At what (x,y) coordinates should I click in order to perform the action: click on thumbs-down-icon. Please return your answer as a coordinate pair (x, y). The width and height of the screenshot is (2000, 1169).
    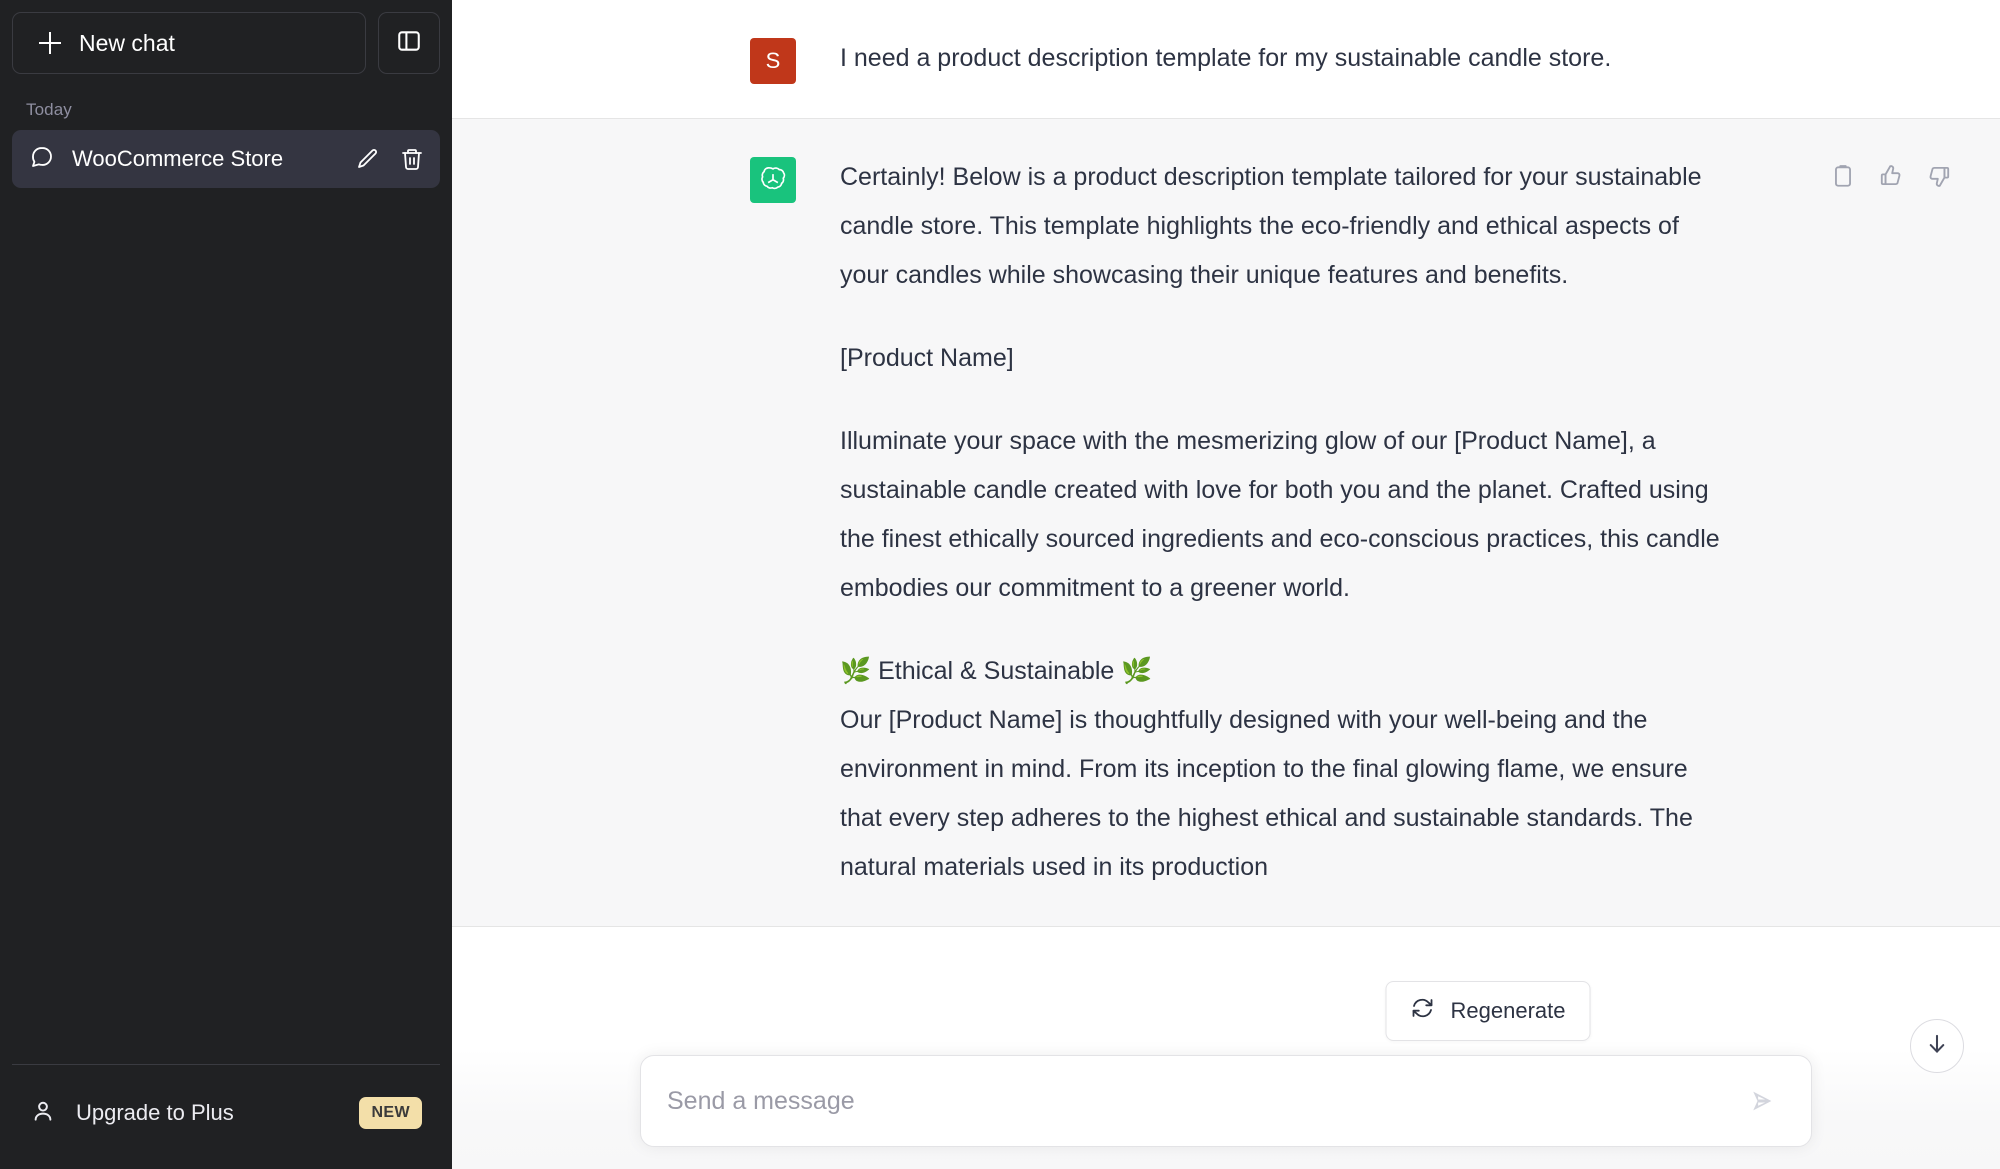
    Looking at the image, I should click on (1939, 178).